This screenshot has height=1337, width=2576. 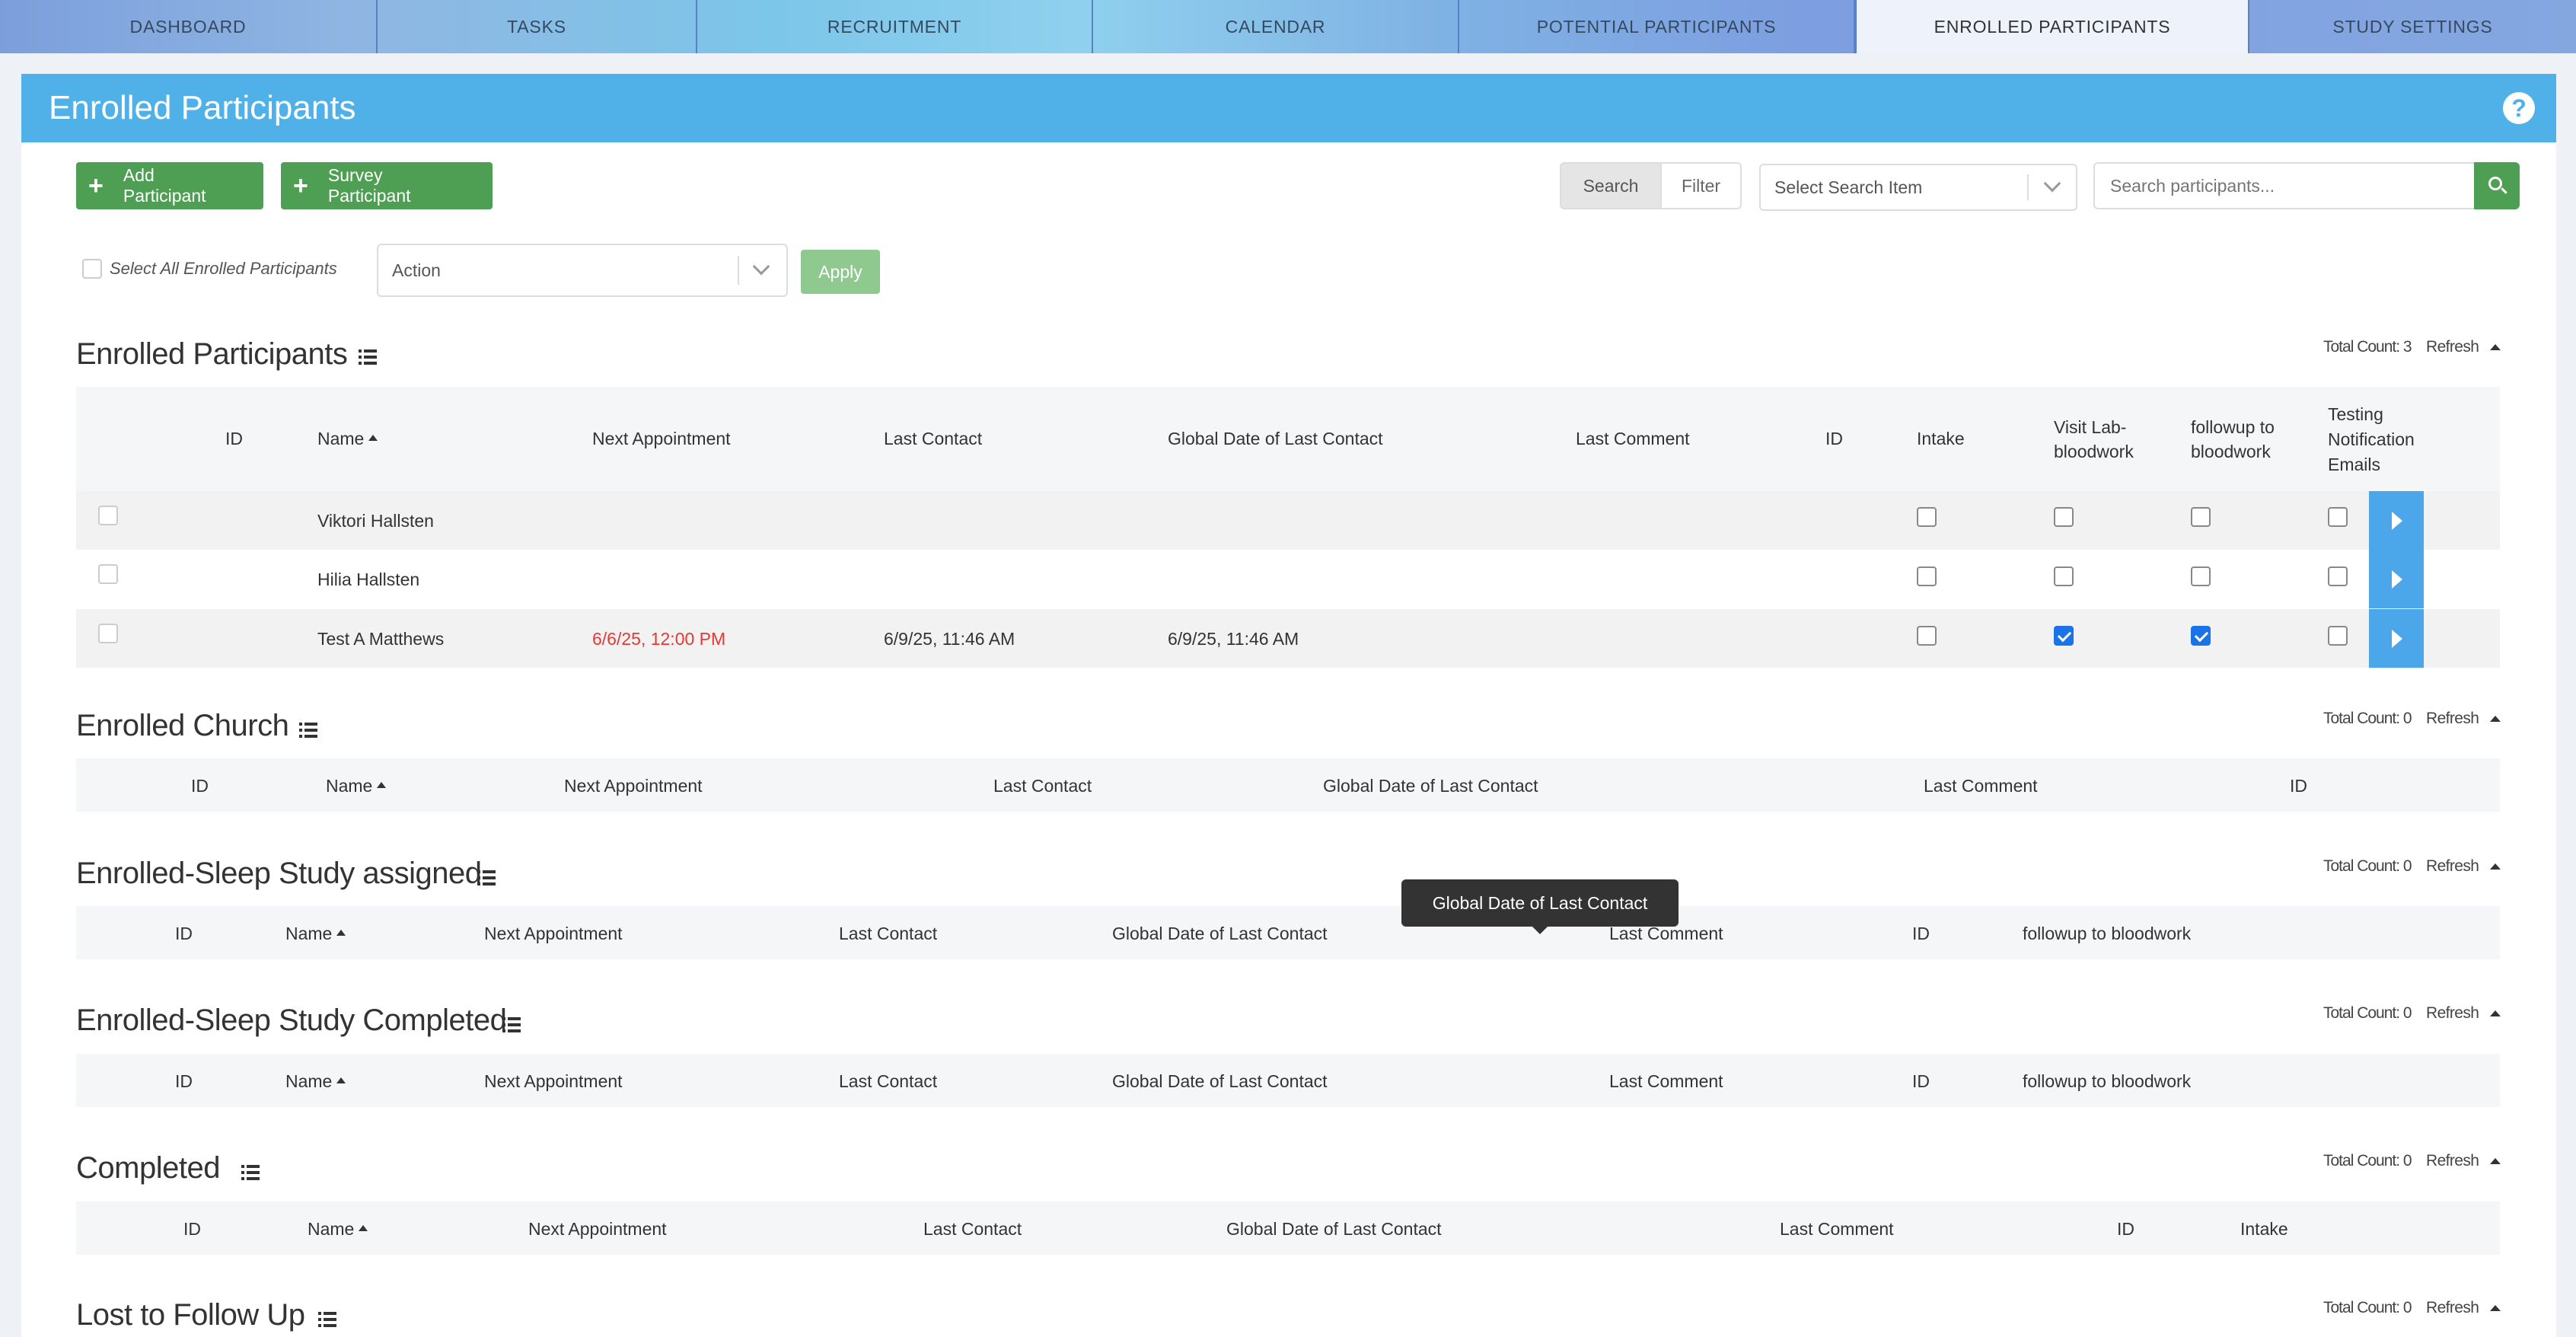 I want to click on tab-dashboard: DASHBOARD, so click(x=189, y=26).